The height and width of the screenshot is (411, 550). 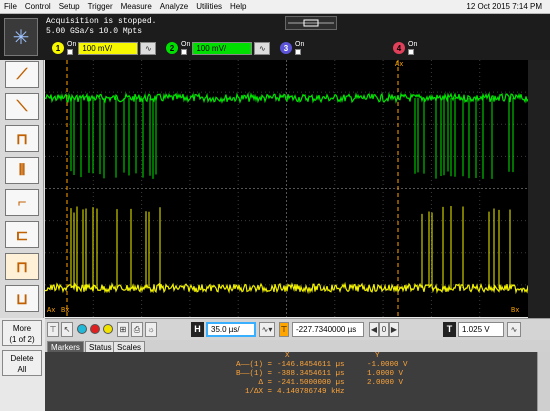 I want to click on channel-1-checkbox, so click(x=70, y=52).